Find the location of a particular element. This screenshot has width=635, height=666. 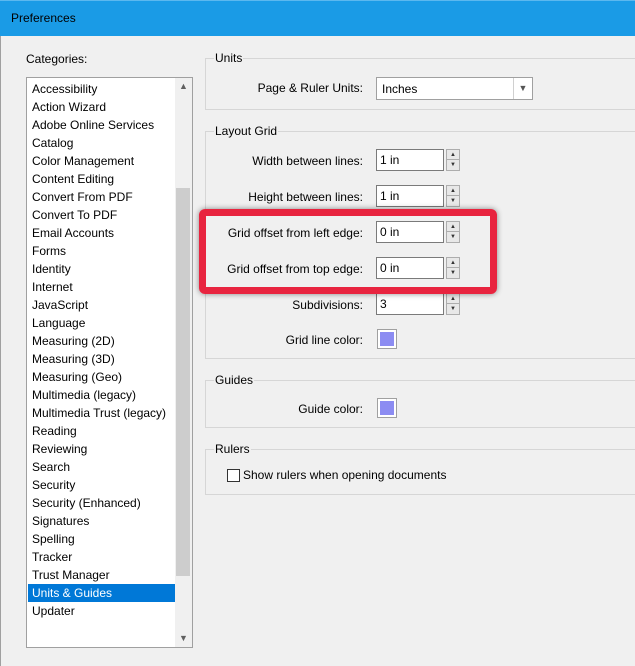

guides-group-title: Guides is located at coordinates (234, 380).